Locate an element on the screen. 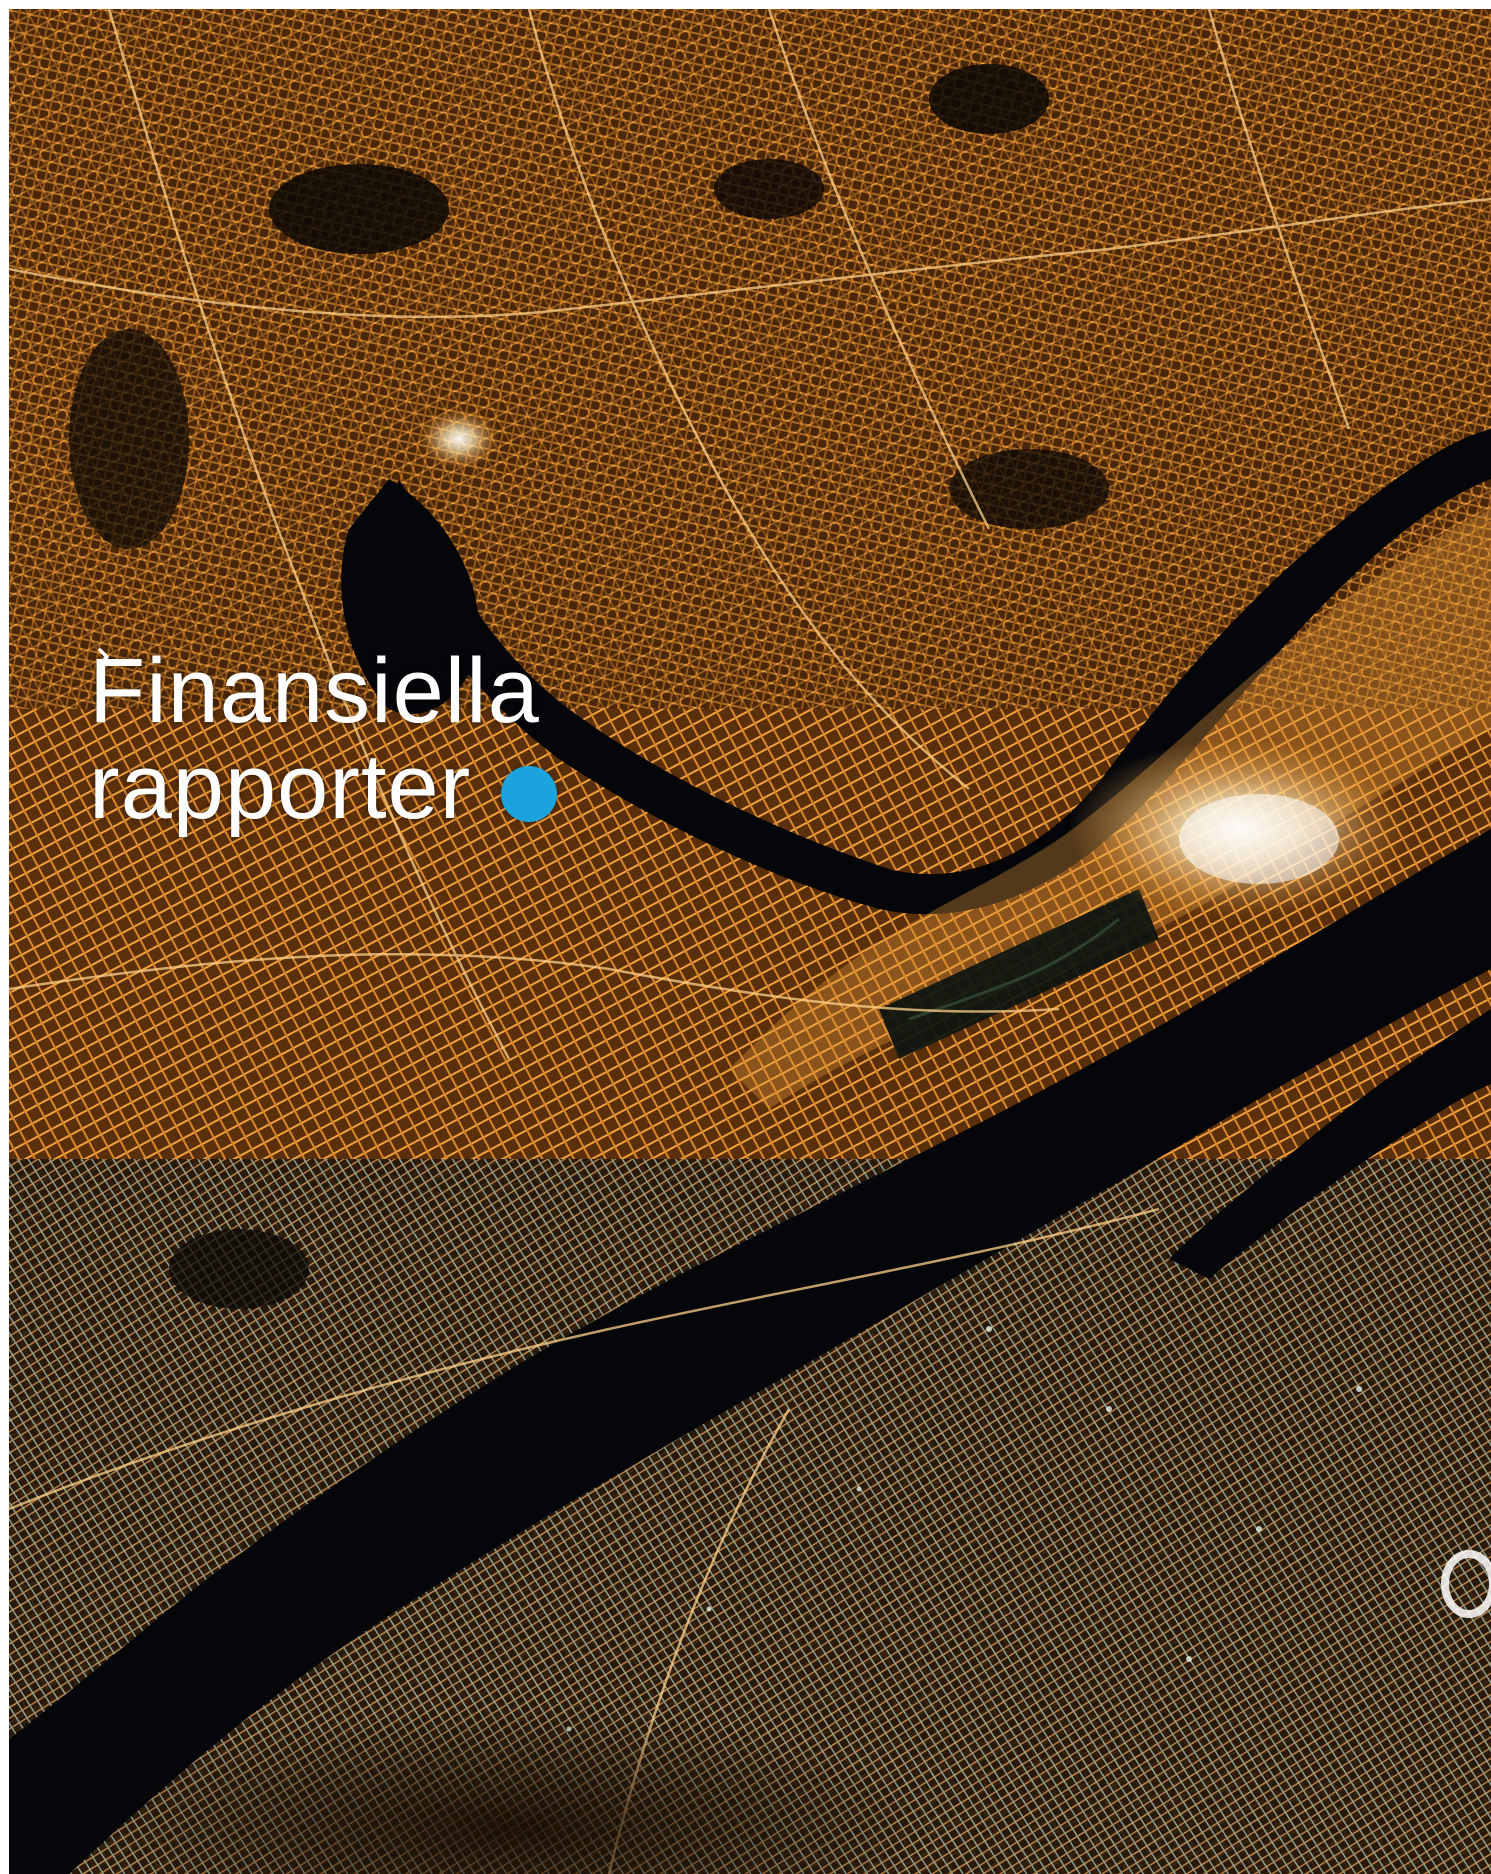 Image resolution: width=1491 pixels, height=1874 pixels. hero-title-line-2-row: rapporter is located at coordinates (323, 743).